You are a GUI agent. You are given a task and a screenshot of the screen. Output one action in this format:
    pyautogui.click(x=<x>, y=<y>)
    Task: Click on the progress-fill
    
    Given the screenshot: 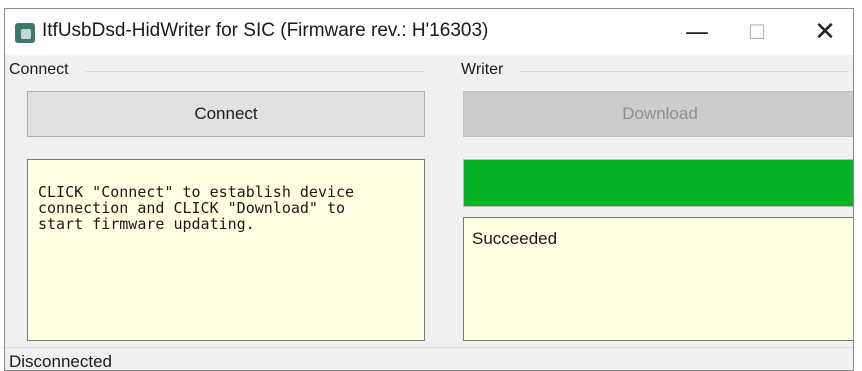 What is the action you would take?
    pyautogui.click(x=658, y=183)
    